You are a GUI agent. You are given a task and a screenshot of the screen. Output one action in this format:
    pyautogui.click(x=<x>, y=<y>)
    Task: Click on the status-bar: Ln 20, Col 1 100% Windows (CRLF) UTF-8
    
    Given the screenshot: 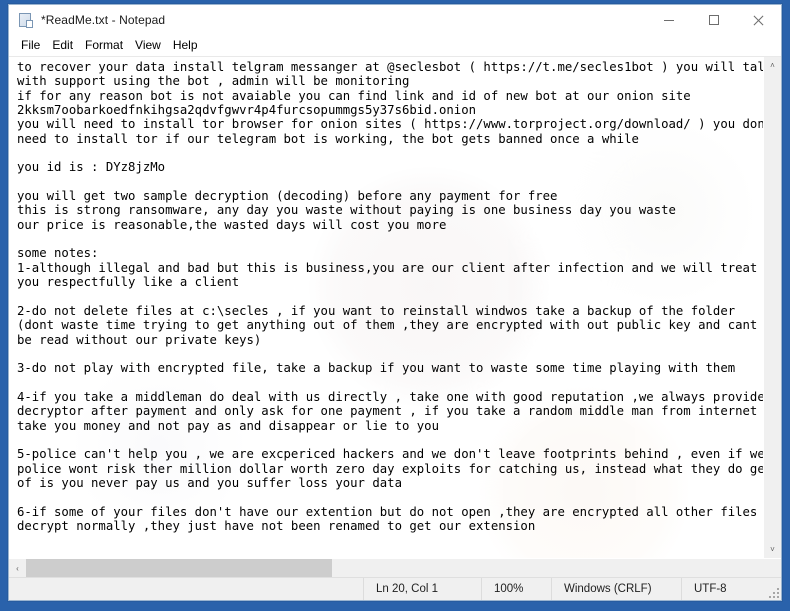 What is the action you would take?
    pyautogui.click(x=395, y=588)
    